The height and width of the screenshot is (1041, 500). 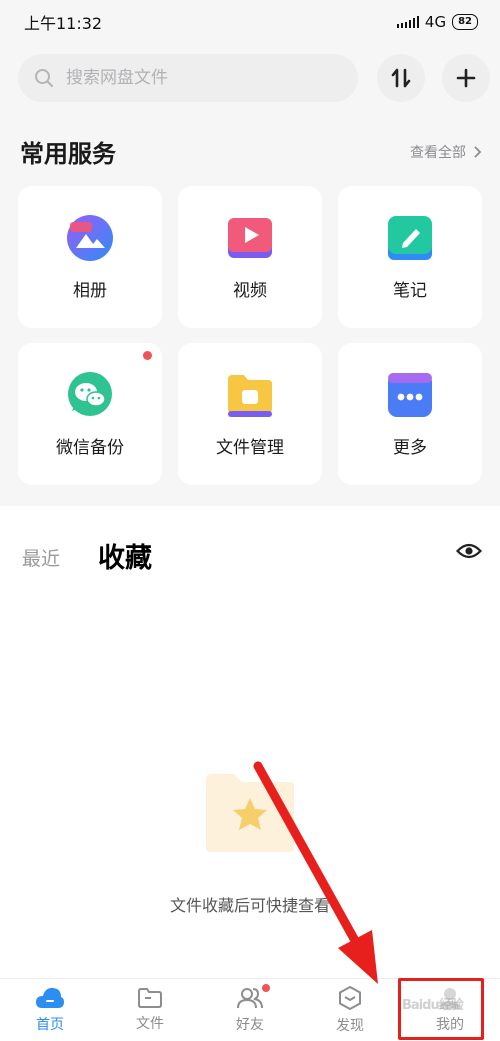 What do you see at coordinates (478, 152) in the screenshot?
I see `chevron-right-icon` at bounding box center [478, 152].